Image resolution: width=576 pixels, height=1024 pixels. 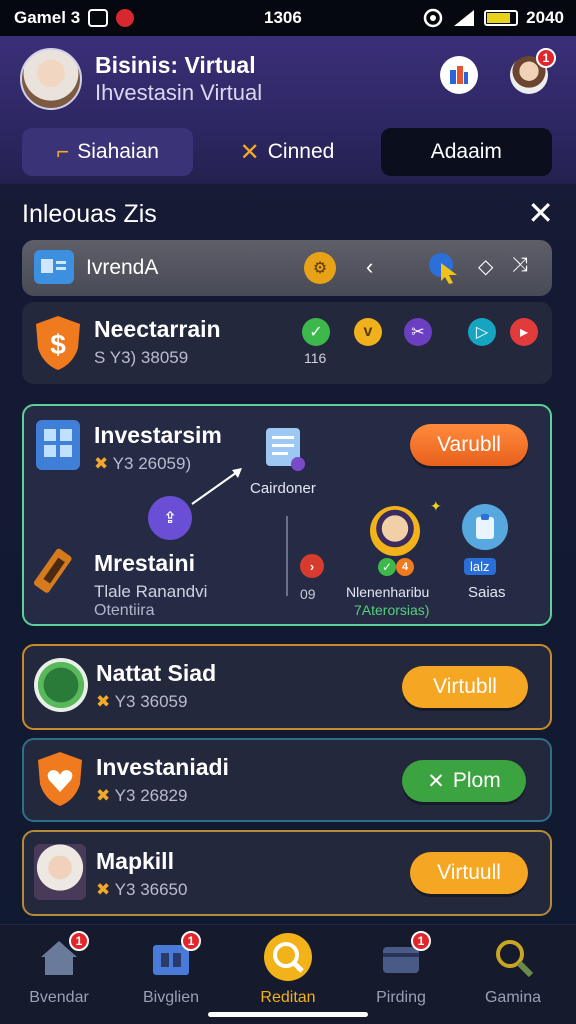 What do you see at coordinates (89, 214) in the screenshot?
I see `section-title: Inleouas Zis` at bounding box center [89, 214].